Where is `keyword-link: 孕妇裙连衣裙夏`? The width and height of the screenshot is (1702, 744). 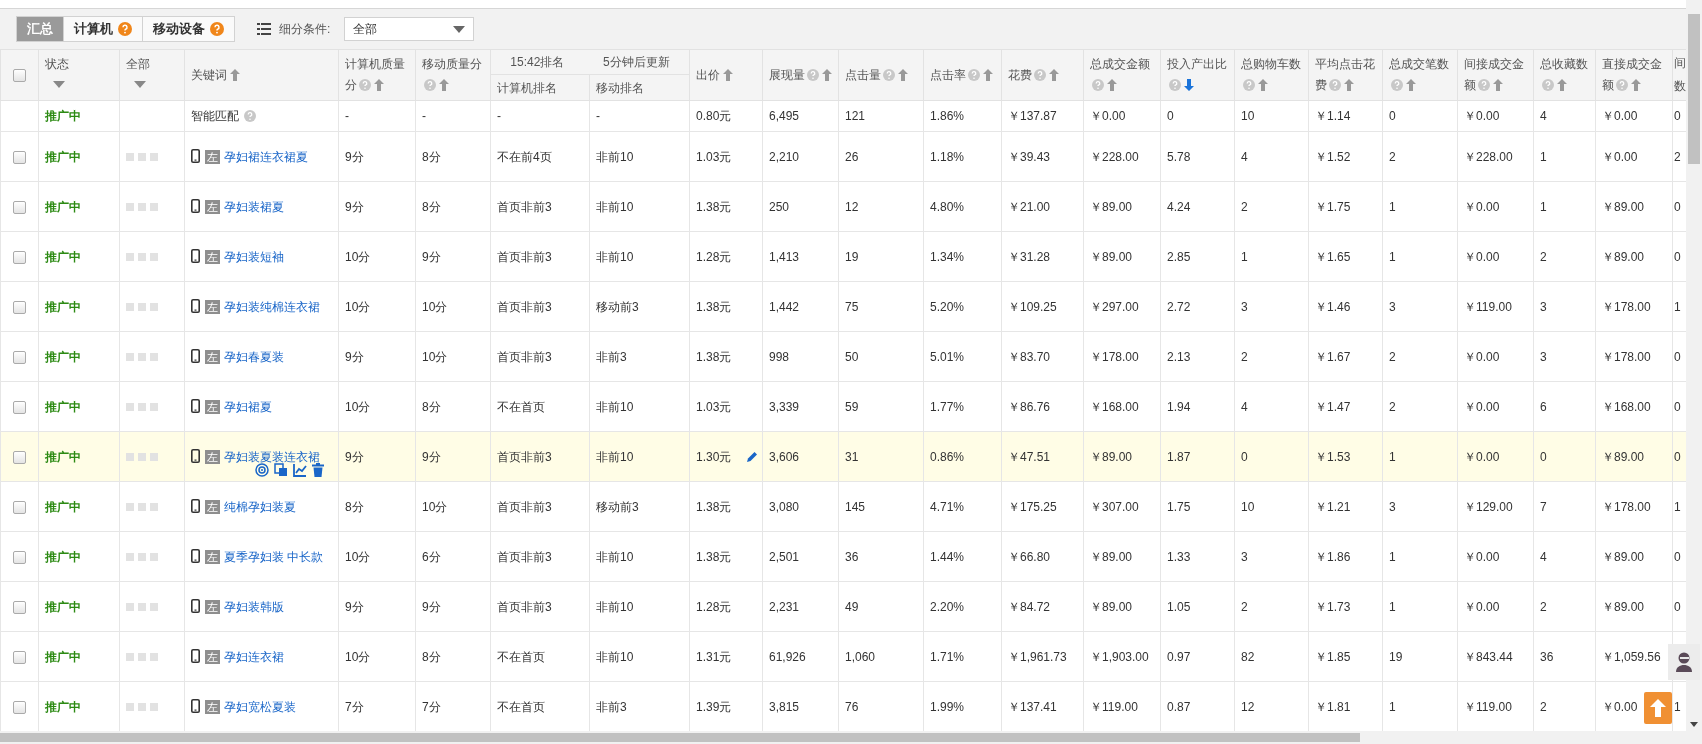 keyword-link: 孕妇裙连衣裙夏 is located at coordinates (266, 156).